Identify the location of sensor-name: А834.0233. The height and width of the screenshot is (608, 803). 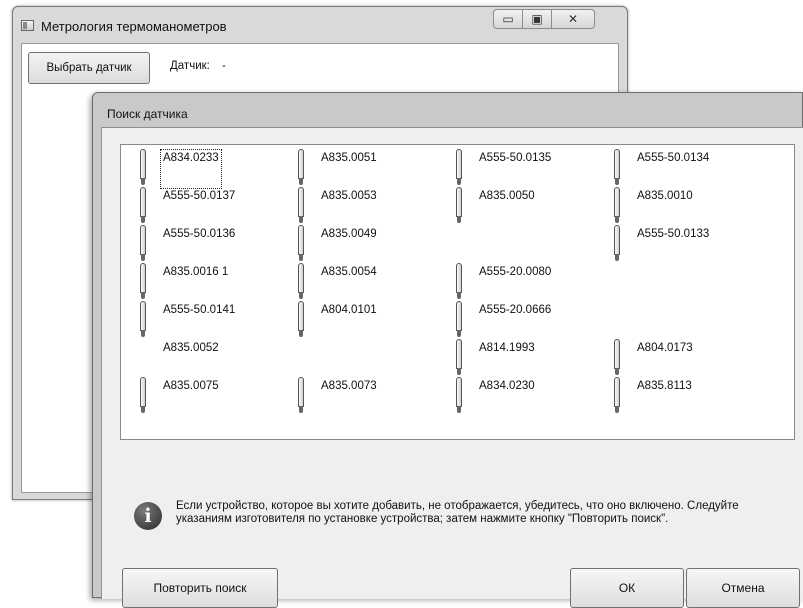
(191, 169).